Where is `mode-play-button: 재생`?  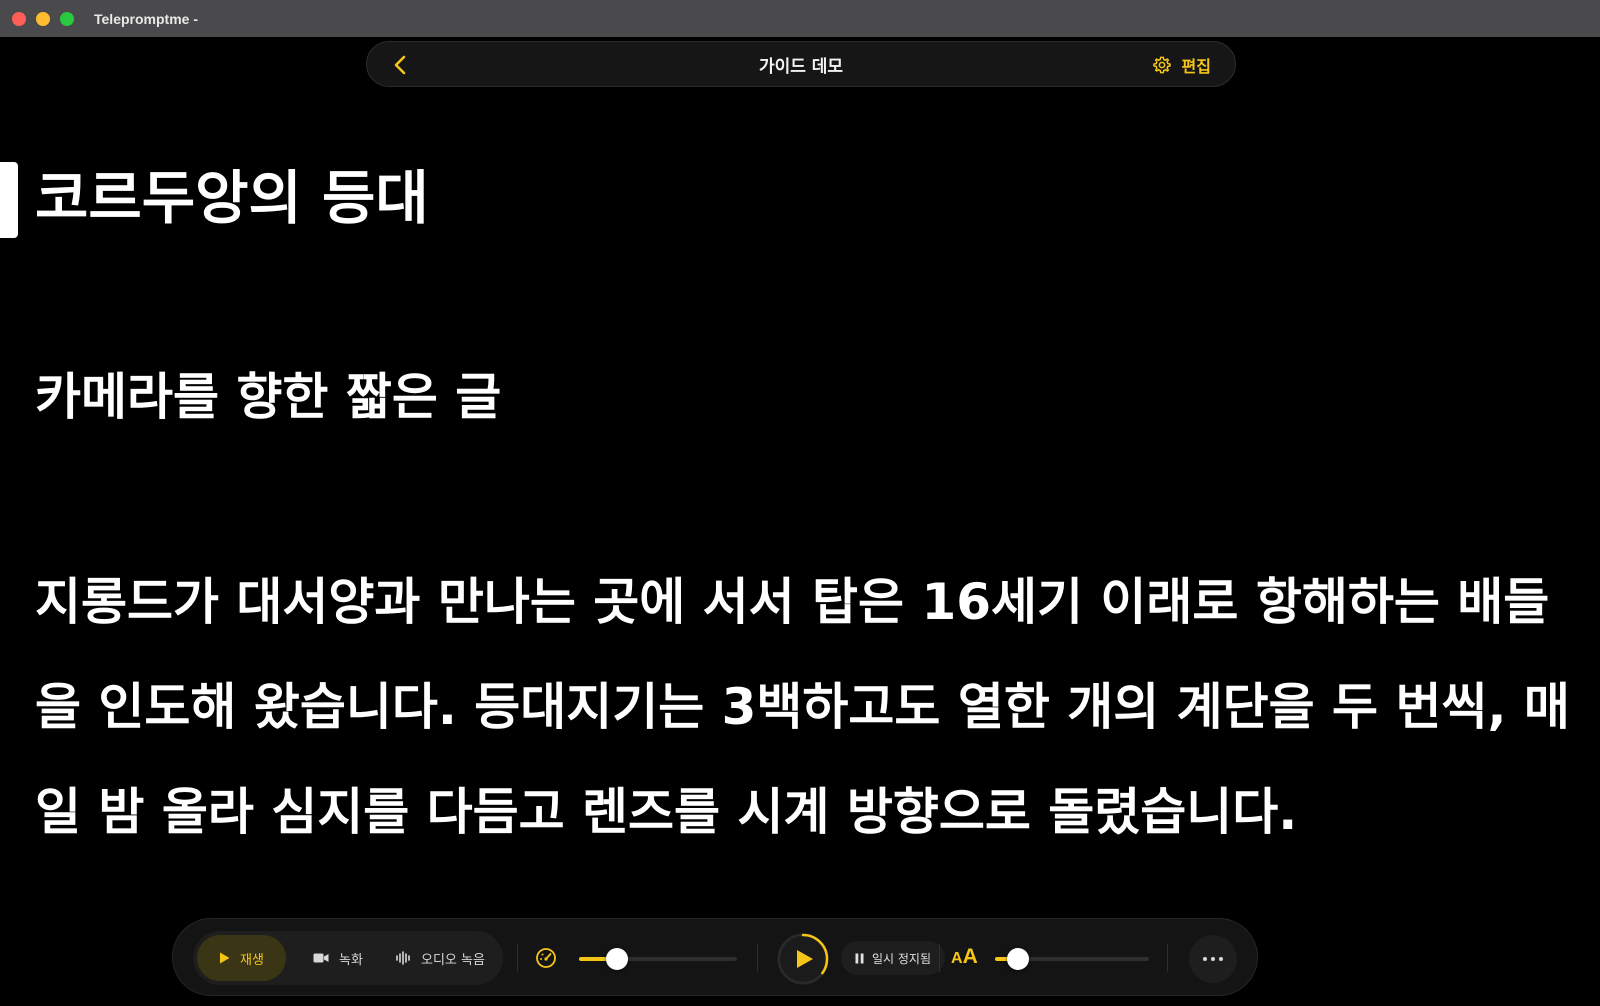
mode-play-button: 재생 is located at coordinates (241, 958).